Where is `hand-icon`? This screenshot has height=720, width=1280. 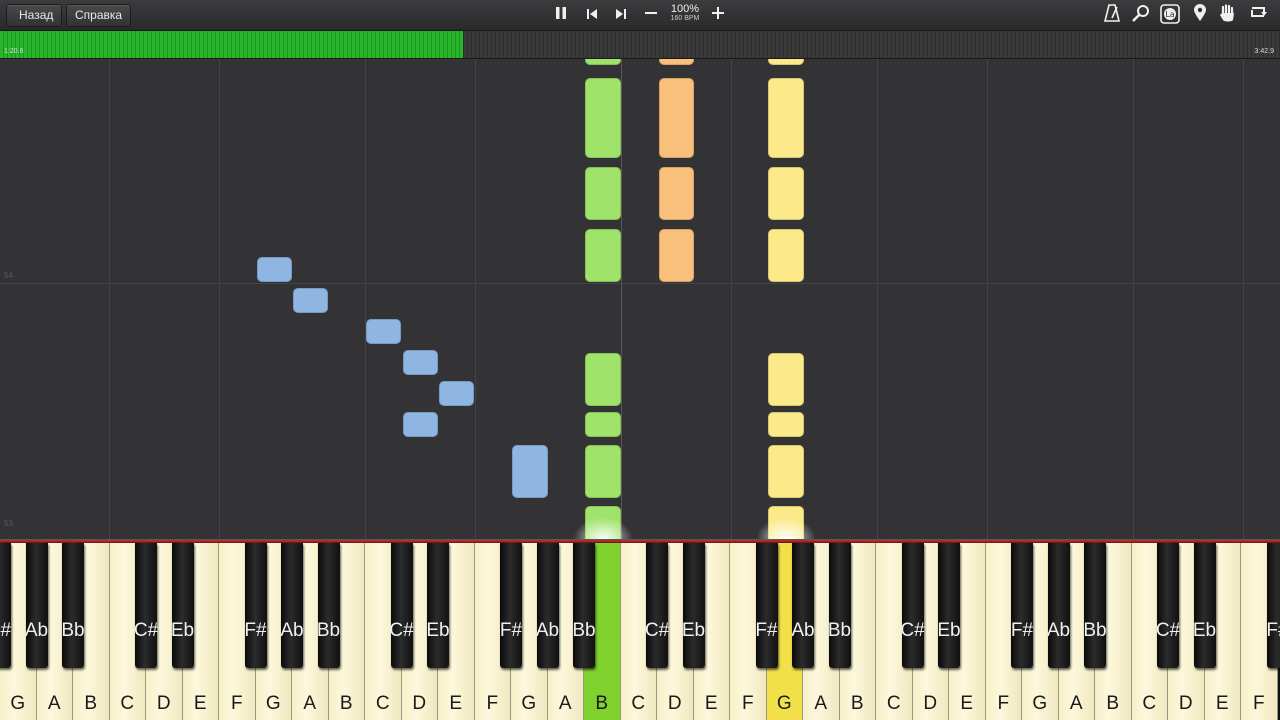 hand-icon is located at coordinates (1228, 15).